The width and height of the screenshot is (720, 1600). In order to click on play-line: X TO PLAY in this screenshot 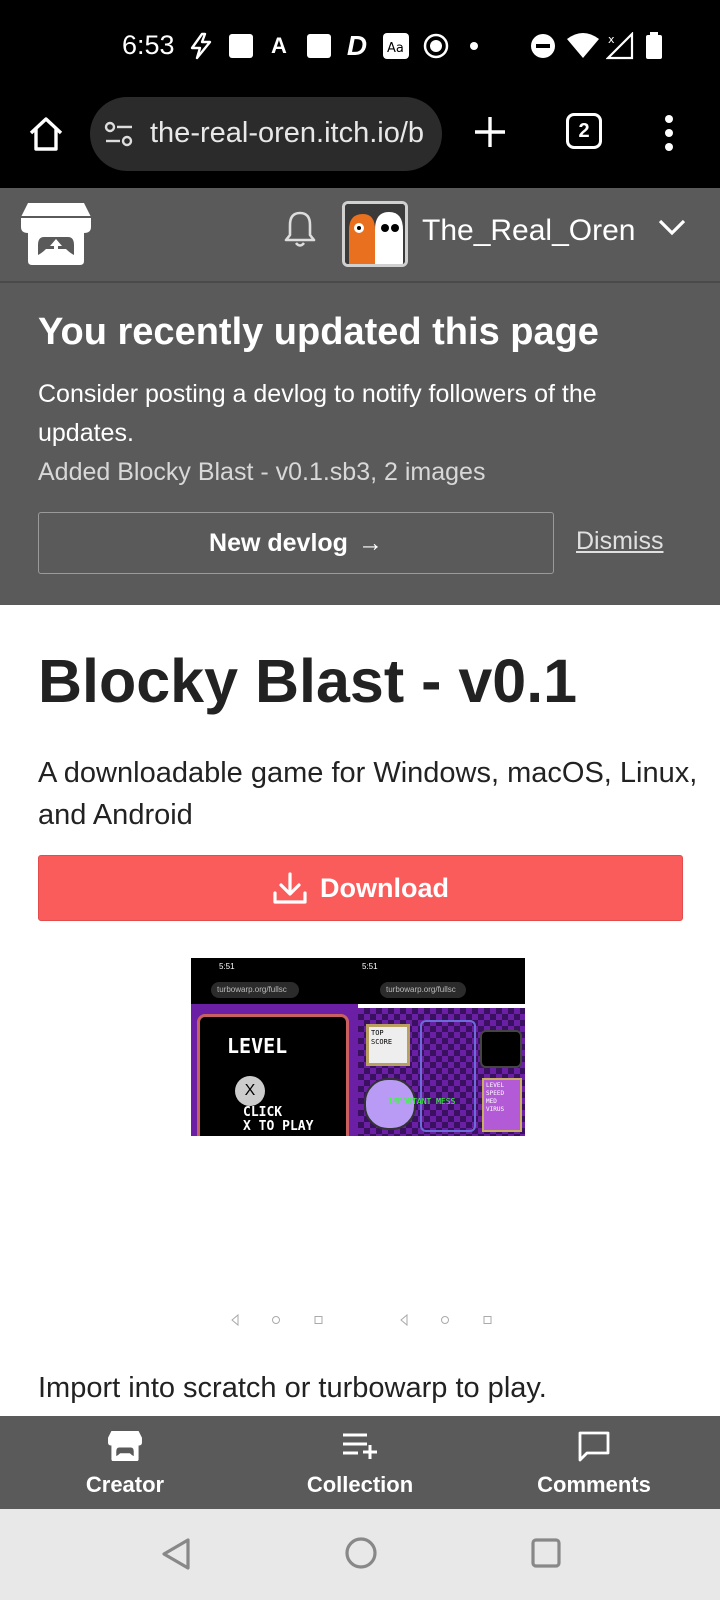, I will do `click(278, 1126)`.